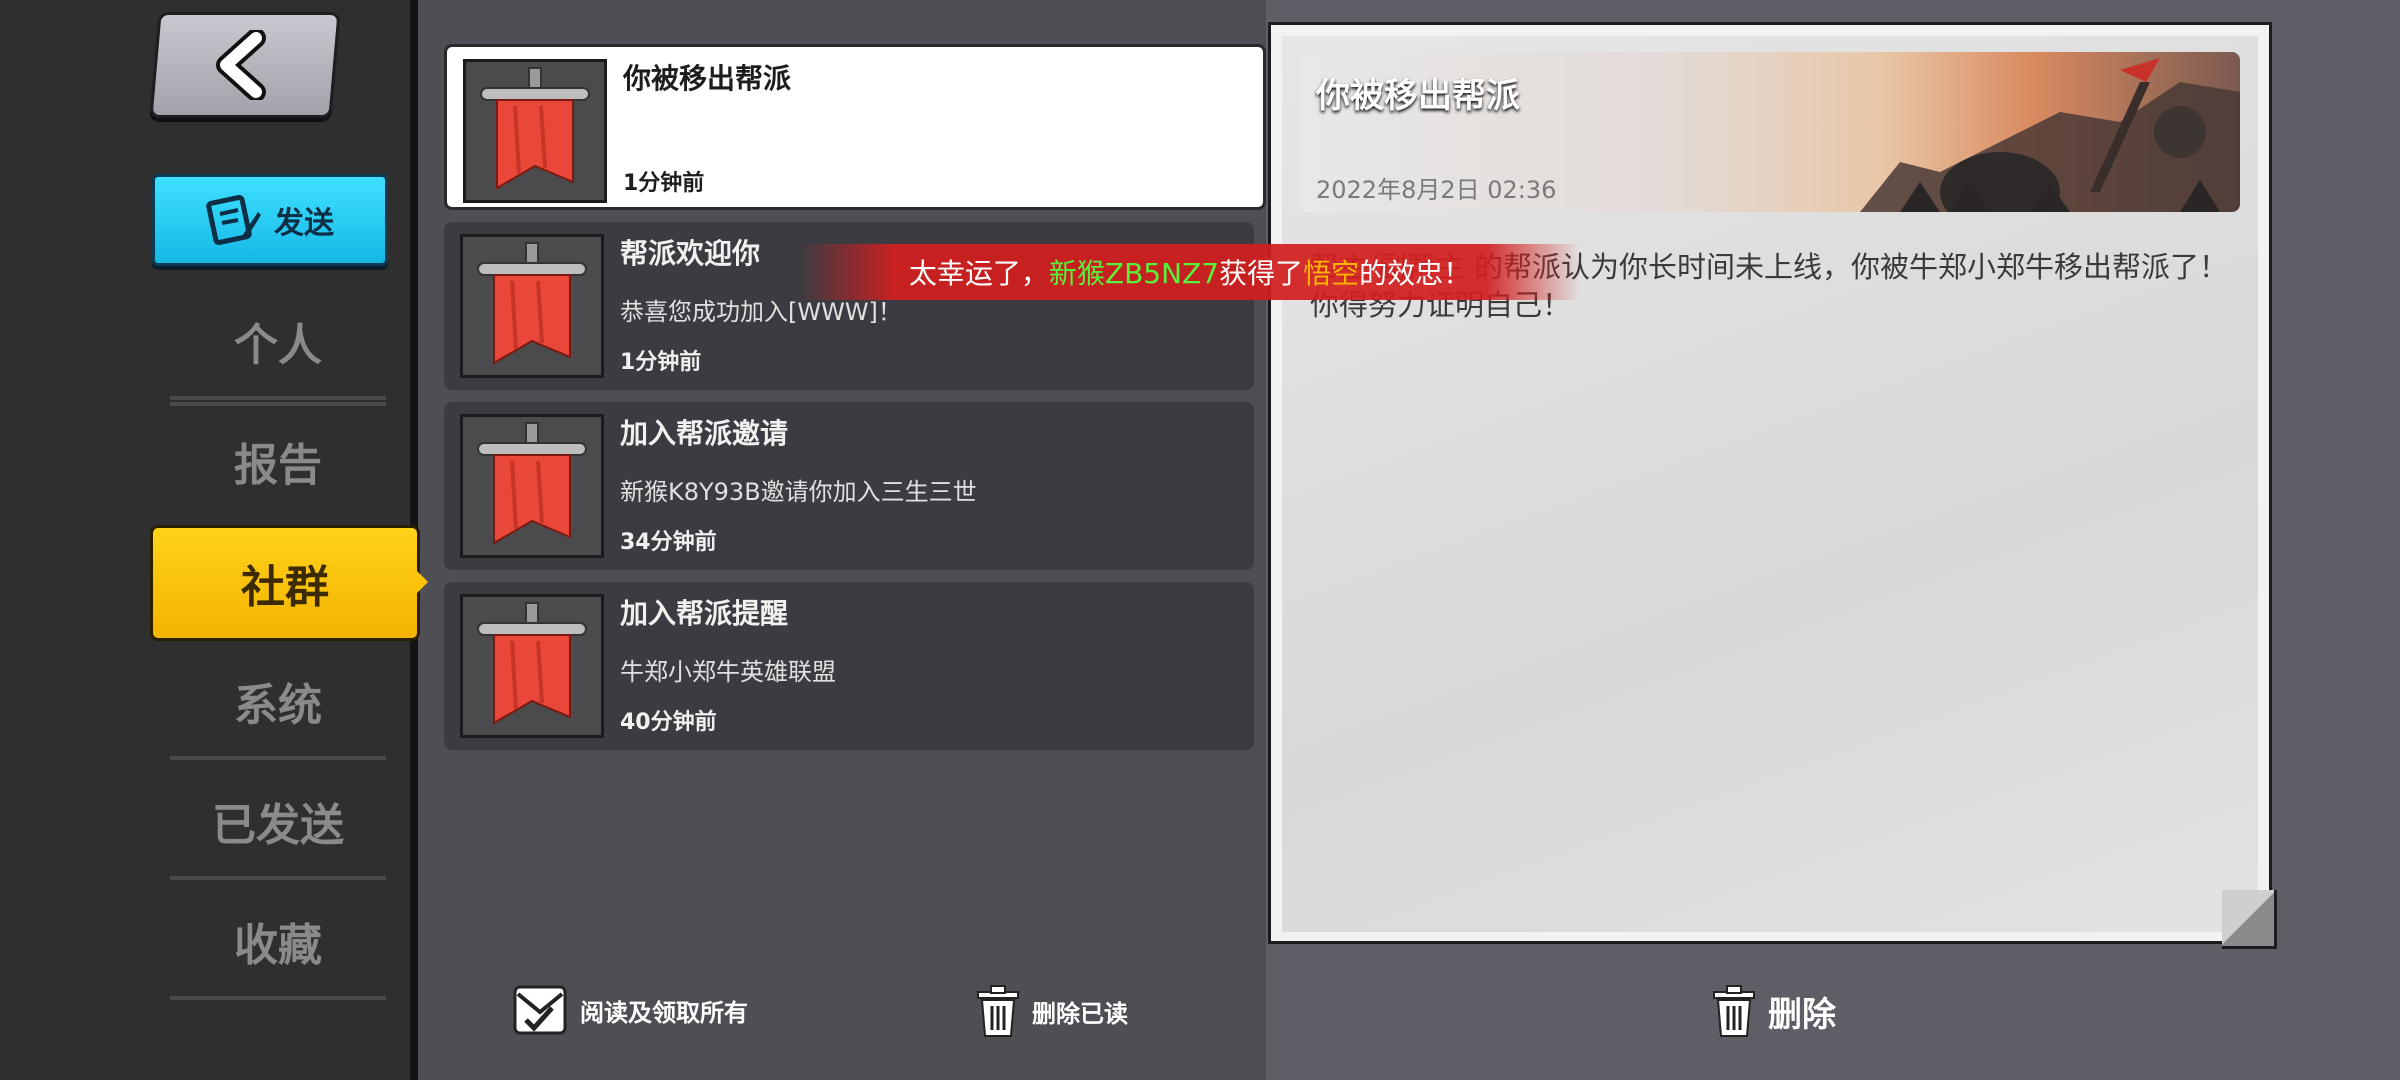 The height and width of the screenshot is (1080, 2400). I want to click on mail-title: 帮派欢迎你, so click(690, 253).